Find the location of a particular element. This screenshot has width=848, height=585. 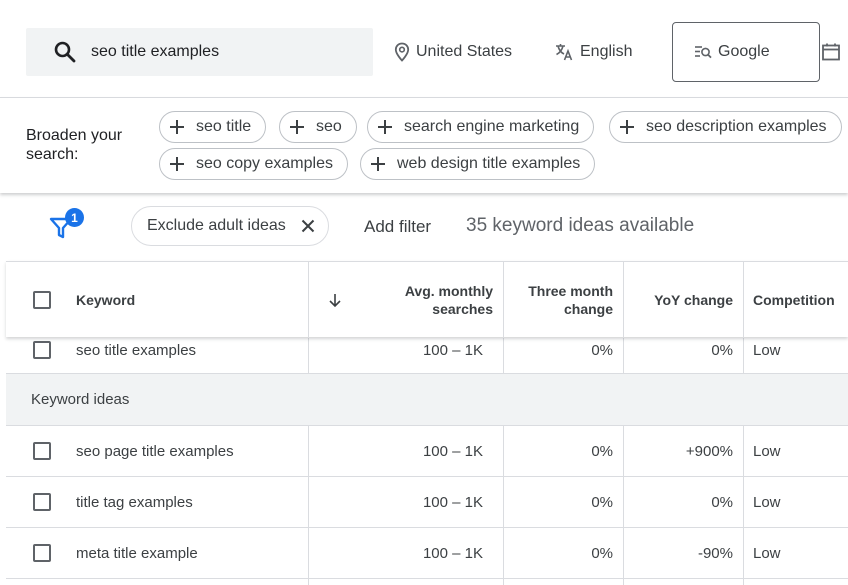

avg-monthly-column-header: Avg. monthly searches is located at coordinates (406, 300).